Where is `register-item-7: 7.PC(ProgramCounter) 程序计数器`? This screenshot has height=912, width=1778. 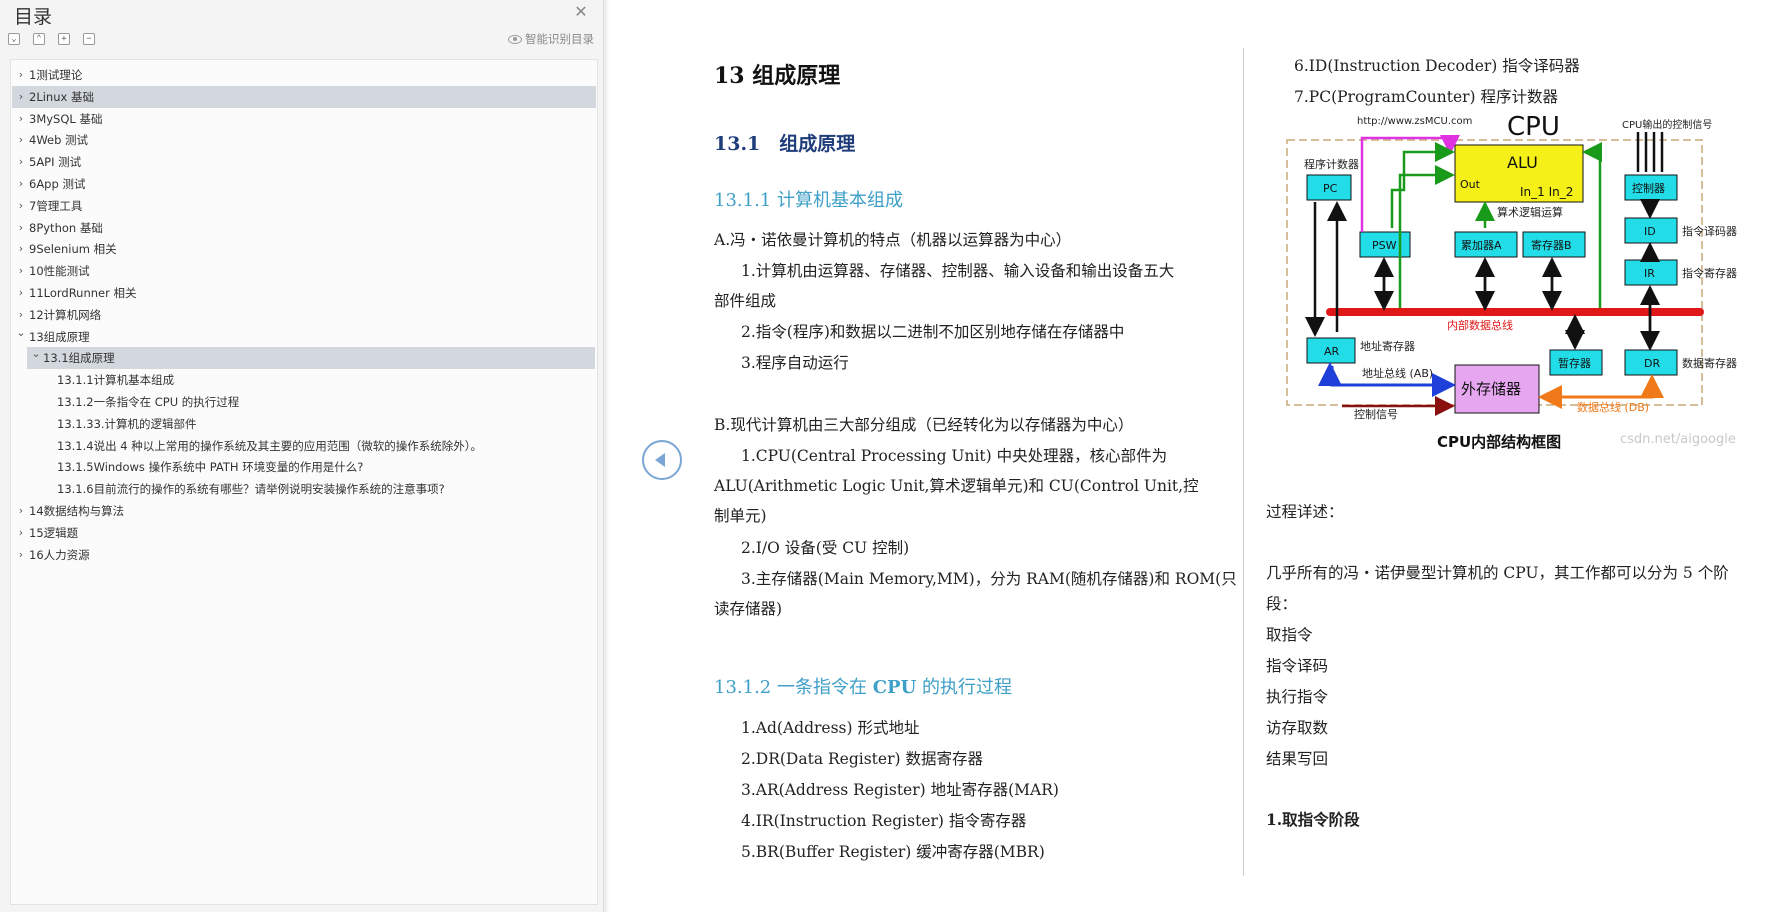
register-item-7: 7.PC(ProgramCounter) 程序计数器 is located at coordinates (1426, 97).